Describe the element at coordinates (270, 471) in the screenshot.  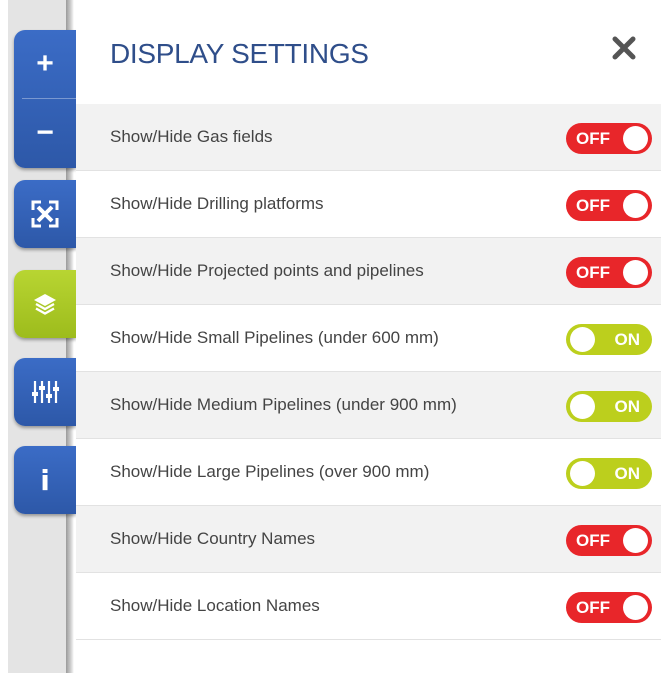
I see `setting-label: Show/Hide Large Pipelines (over 900 mm)` at that location.